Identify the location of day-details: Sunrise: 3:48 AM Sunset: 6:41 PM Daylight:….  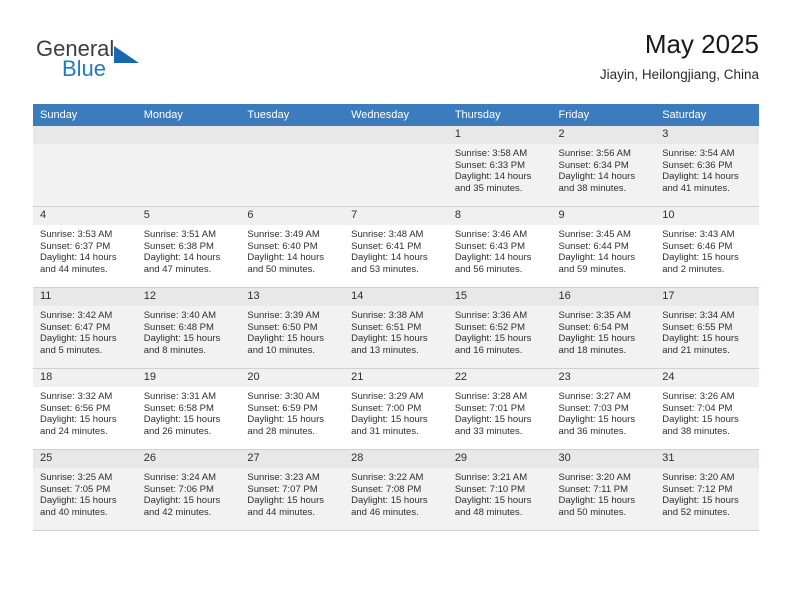
(396, 250).